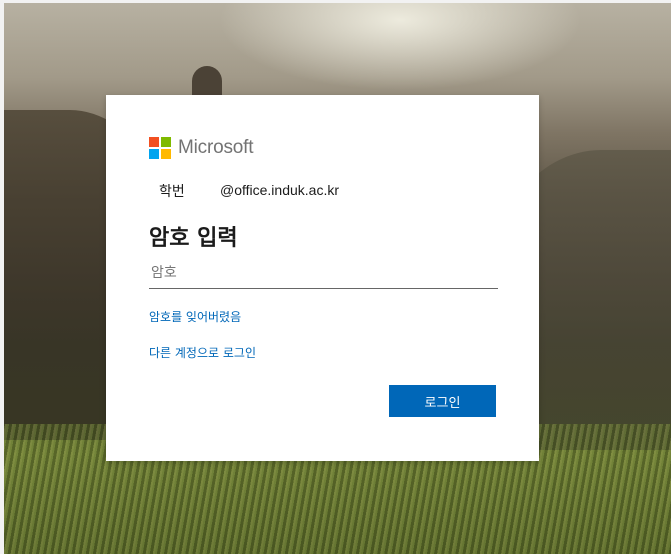 The image size is (671, 554). What do you see at coordinates (154, 142) in the screenshot?
I see `logo-square-red` at bounding box center [154, 142].